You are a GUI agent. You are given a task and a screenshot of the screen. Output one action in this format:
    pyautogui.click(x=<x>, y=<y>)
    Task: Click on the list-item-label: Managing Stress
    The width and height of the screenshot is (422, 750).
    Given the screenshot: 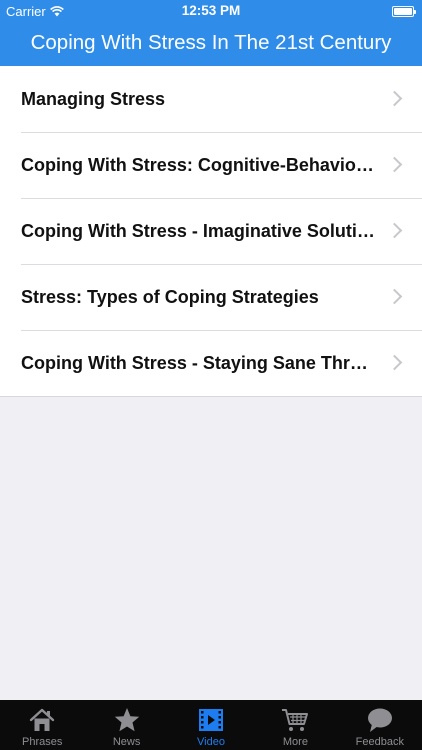 What is the action you would take?
    pyautogui.click(x=93, y=98)
    